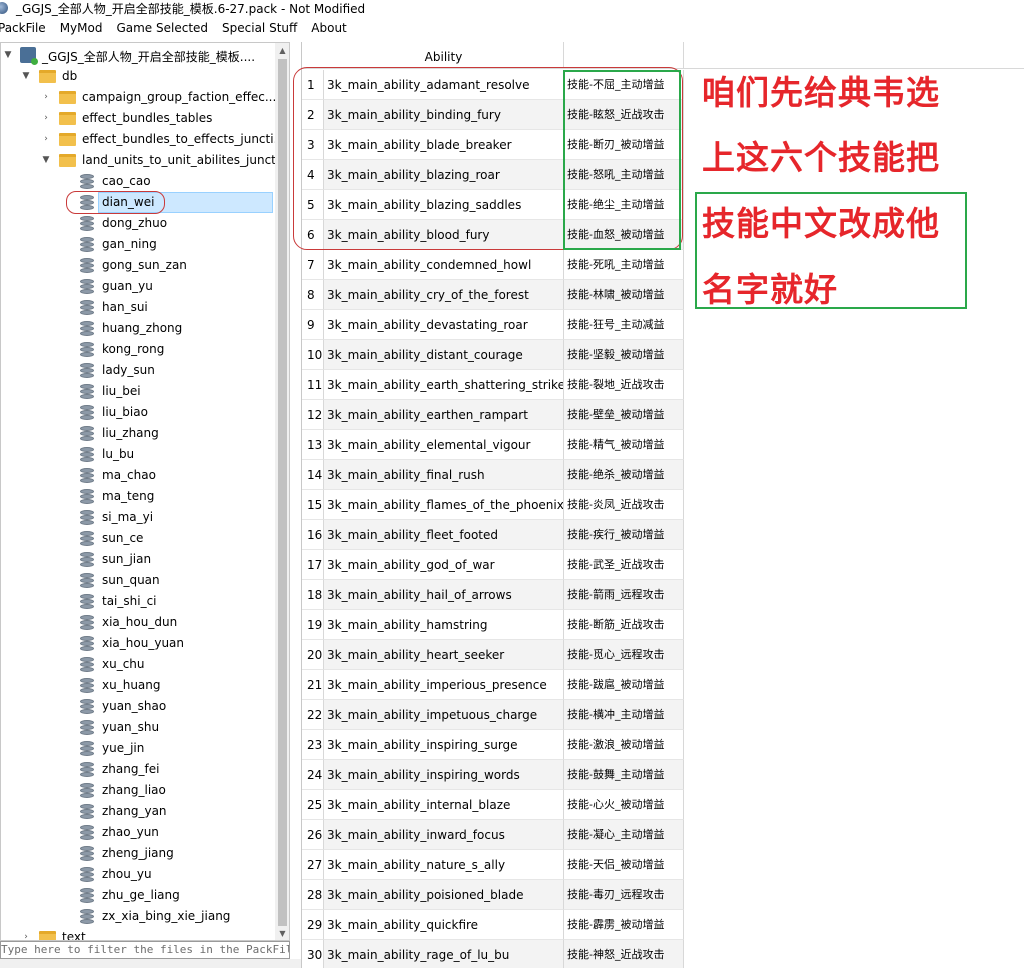 This screenshot has height=968, width=1024. Describe the element at coordinates (624, 625) in the screenshot. I see `cell-chinese-name: 技能-断筋_近战攻击` at that location.